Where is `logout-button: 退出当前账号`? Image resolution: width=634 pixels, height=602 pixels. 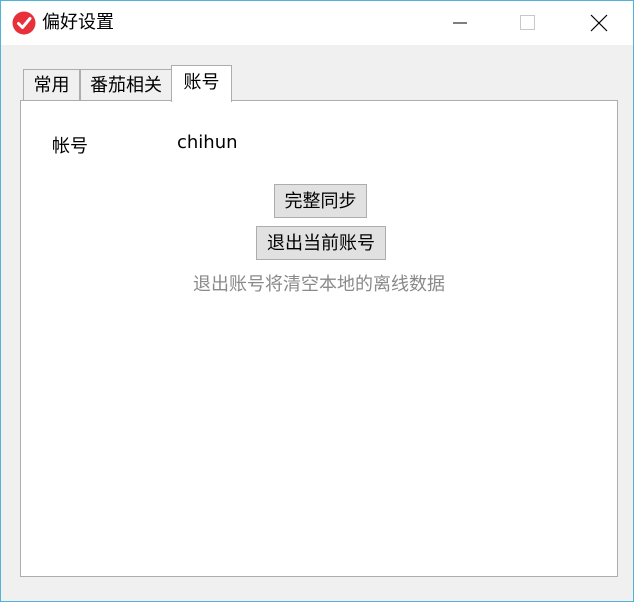 logout-button: 退出当前账号 is located at coordinates (321, 243).